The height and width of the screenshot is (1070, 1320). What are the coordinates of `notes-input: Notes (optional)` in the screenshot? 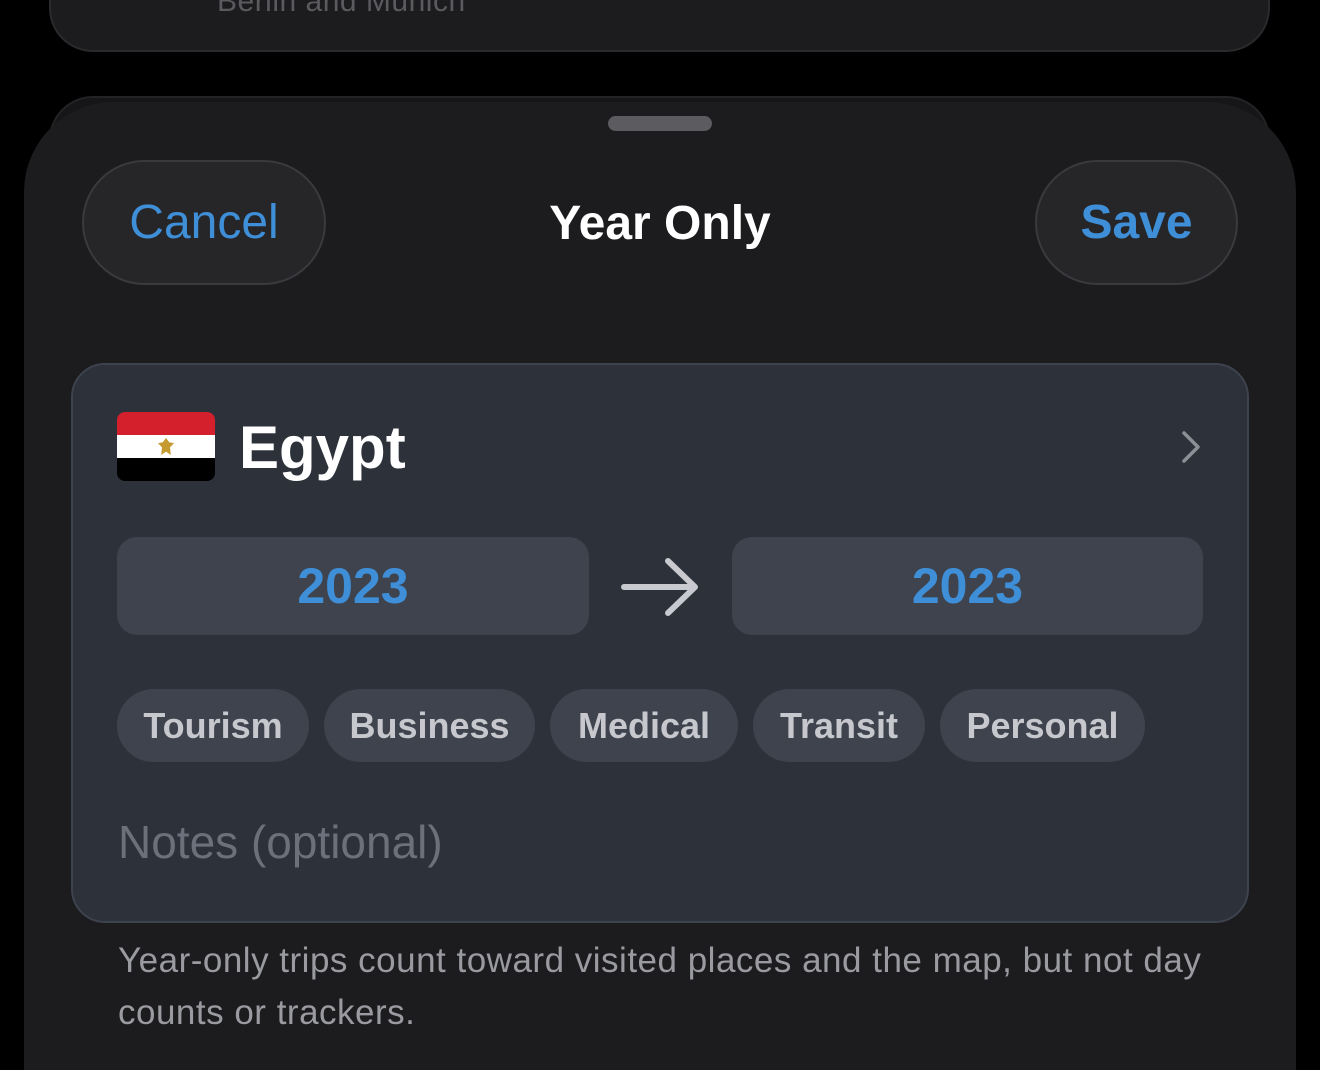 It's located at (658, 846).